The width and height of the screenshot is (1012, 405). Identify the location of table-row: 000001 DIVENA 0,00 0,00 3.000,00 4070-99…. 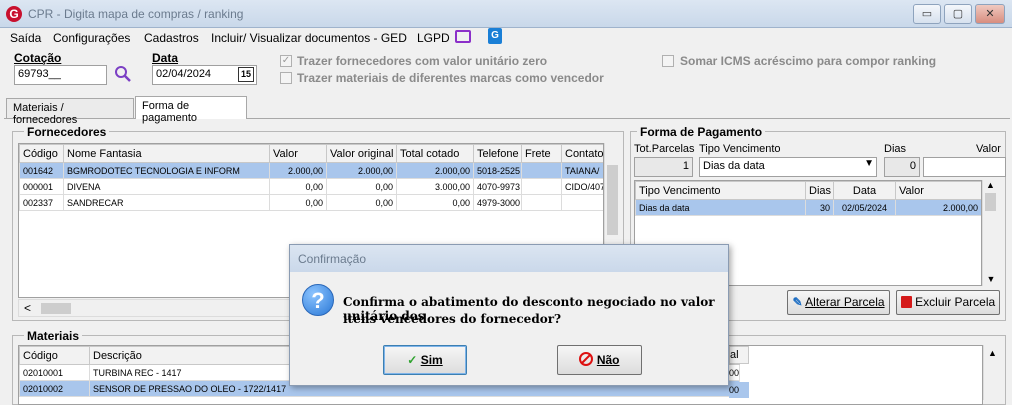
(311, 186).